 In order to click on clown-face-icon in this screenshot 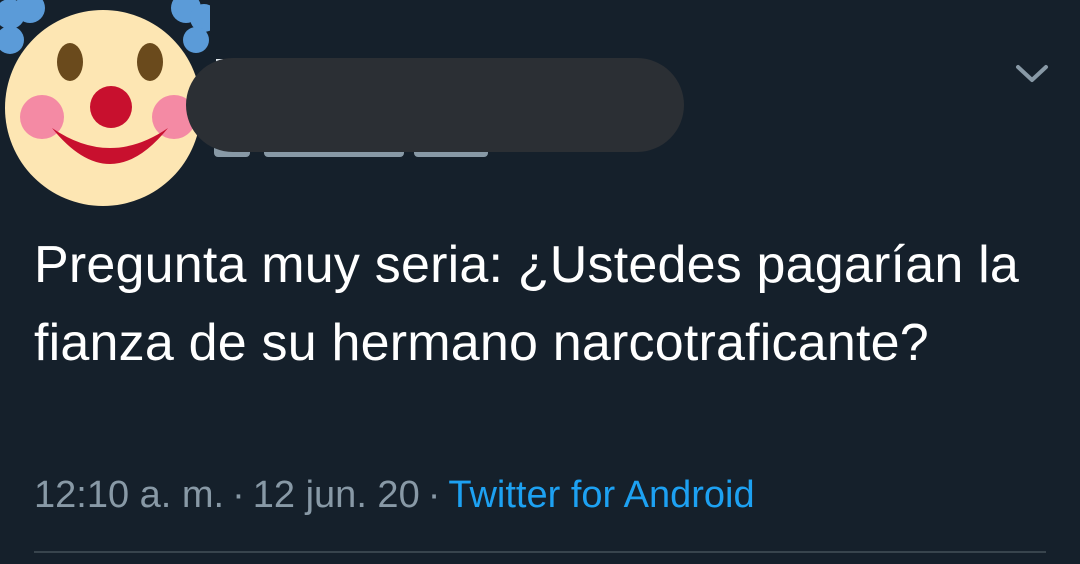, I will do `click(105, 105)`.